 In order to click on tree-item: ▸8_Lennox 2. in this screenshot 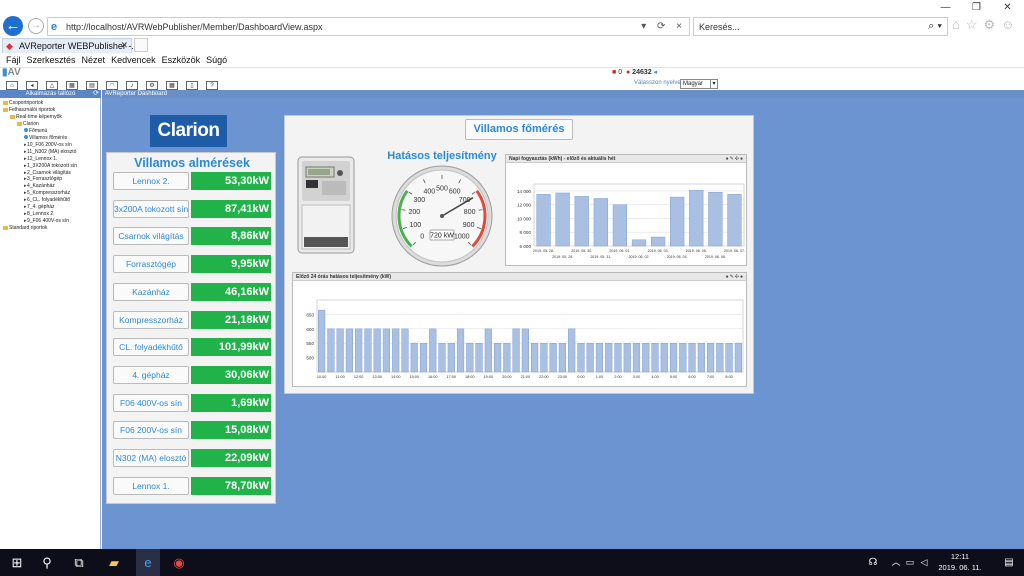, I will do `click(39, 214)`.